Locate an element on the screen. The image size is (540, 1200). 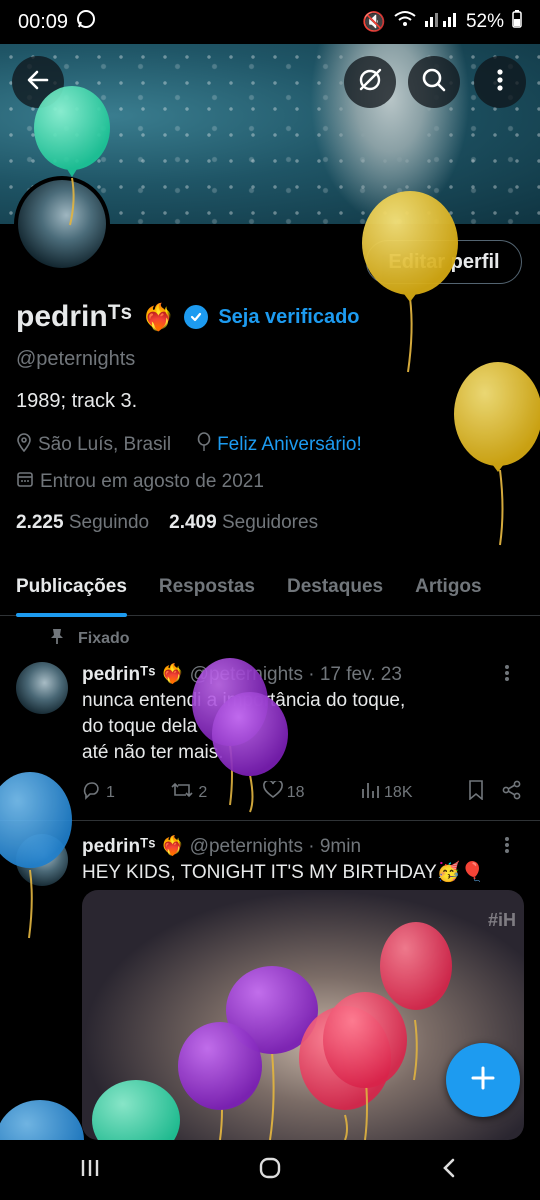
balloon-green is located at coordinates (72, 156).